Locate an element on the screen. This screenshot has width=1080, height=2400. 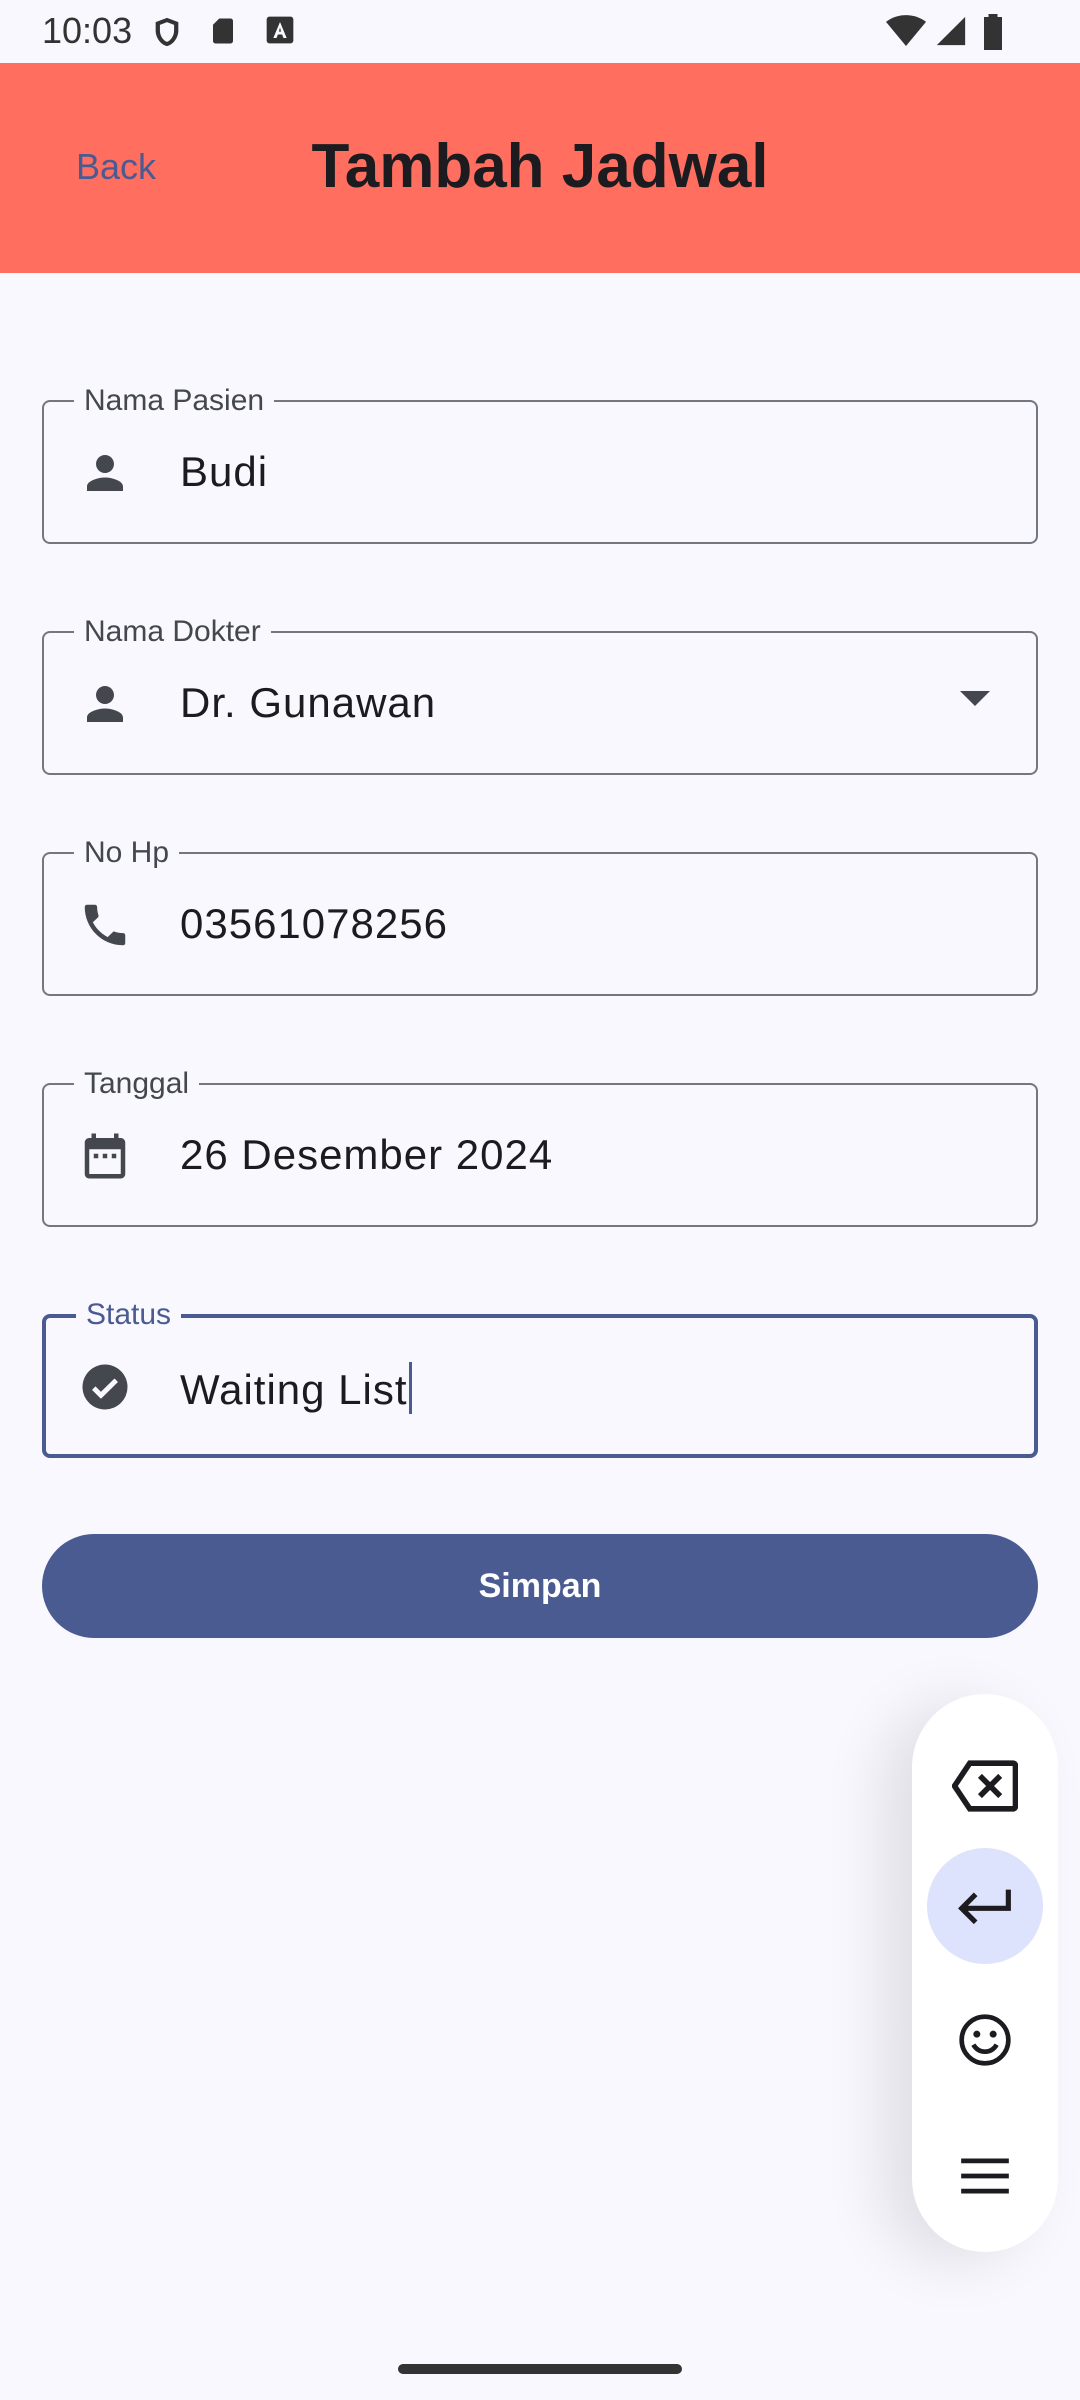
battery-icon is located at coordinates (993, 32).